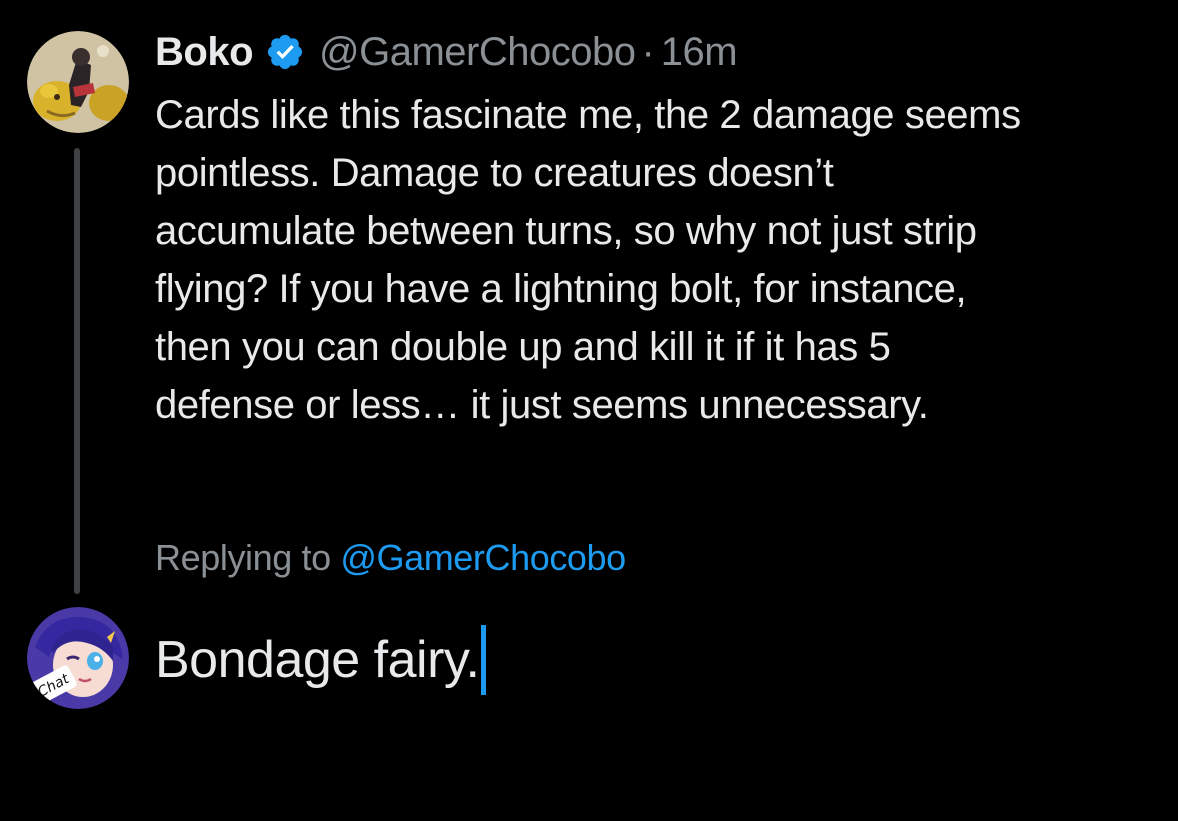  I want to click on chocobo-artwork-avatar, so click(78, 82).